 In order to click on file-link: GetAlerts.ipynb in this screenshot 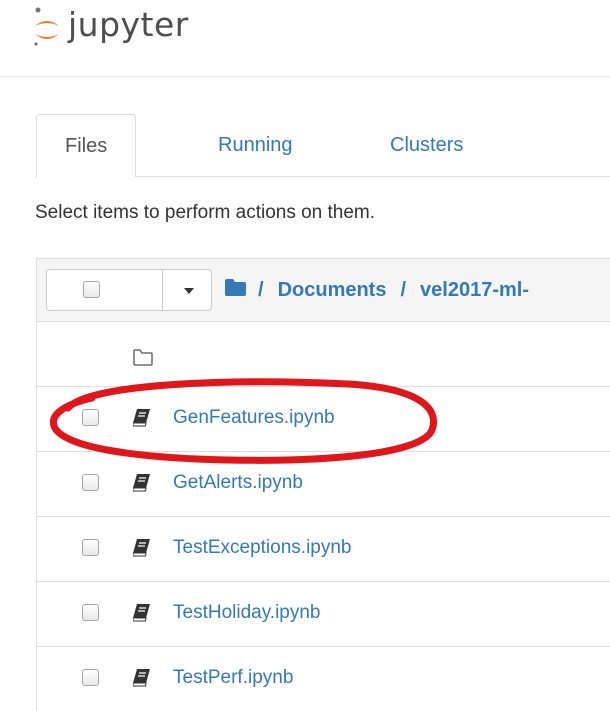, I will do `click(238, 483)`.